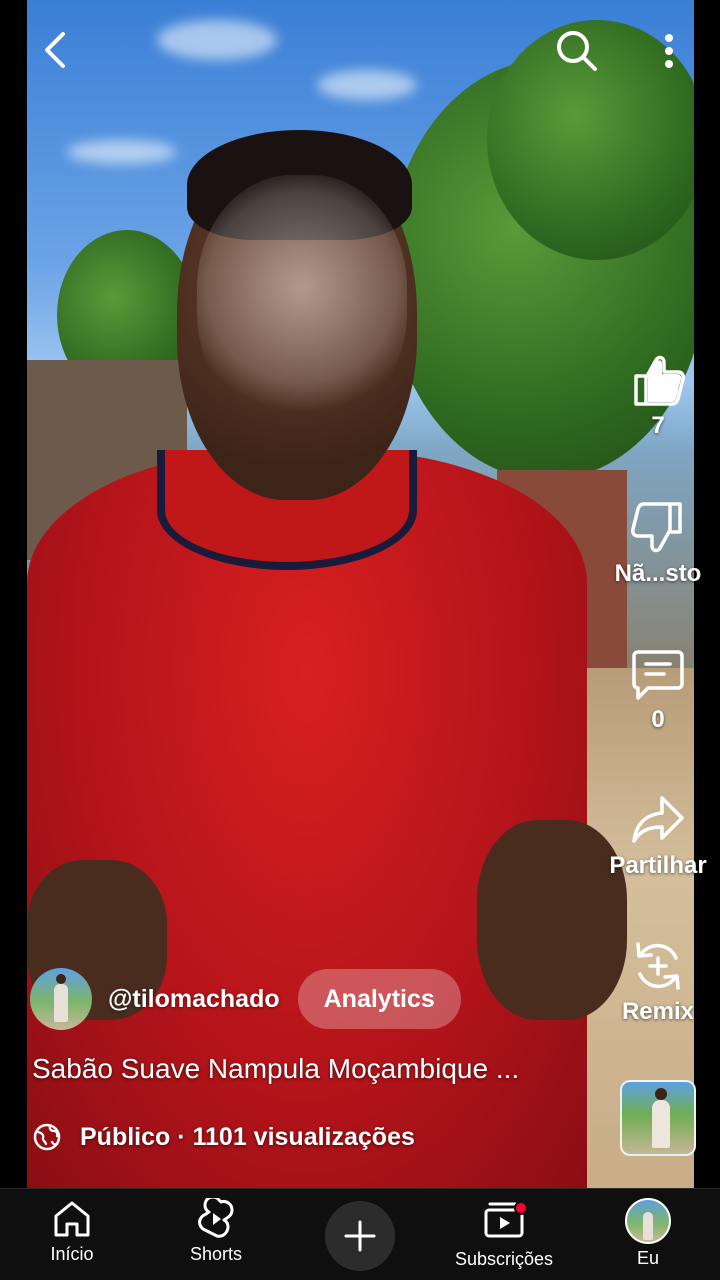 This screenshot has width=720, height=1280. Describe the element at coordinates (72, 1219) in the screenshot. I see `home-icon` at that location.